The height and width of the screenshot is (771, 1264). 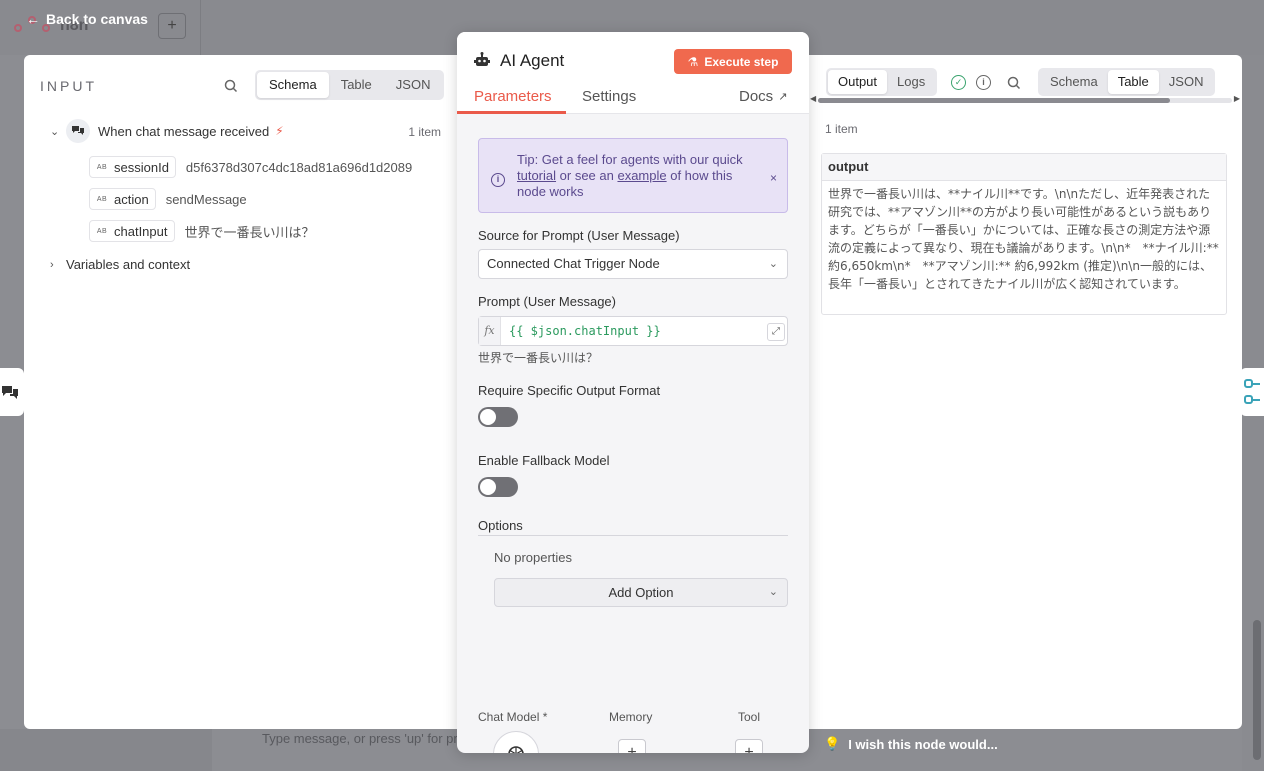 What do you see at coordinates (498, 487) in the screenshot?
I see `fallback-model-toggle` at bounding box center [498, 487].